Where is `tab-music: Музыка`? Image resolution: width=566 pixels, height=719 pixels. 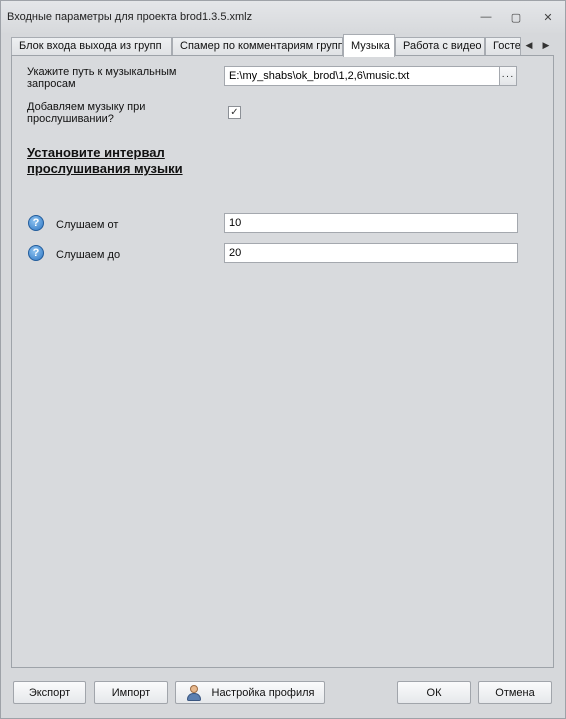 tab-music: Музыка is located at coordinates (369, 45).